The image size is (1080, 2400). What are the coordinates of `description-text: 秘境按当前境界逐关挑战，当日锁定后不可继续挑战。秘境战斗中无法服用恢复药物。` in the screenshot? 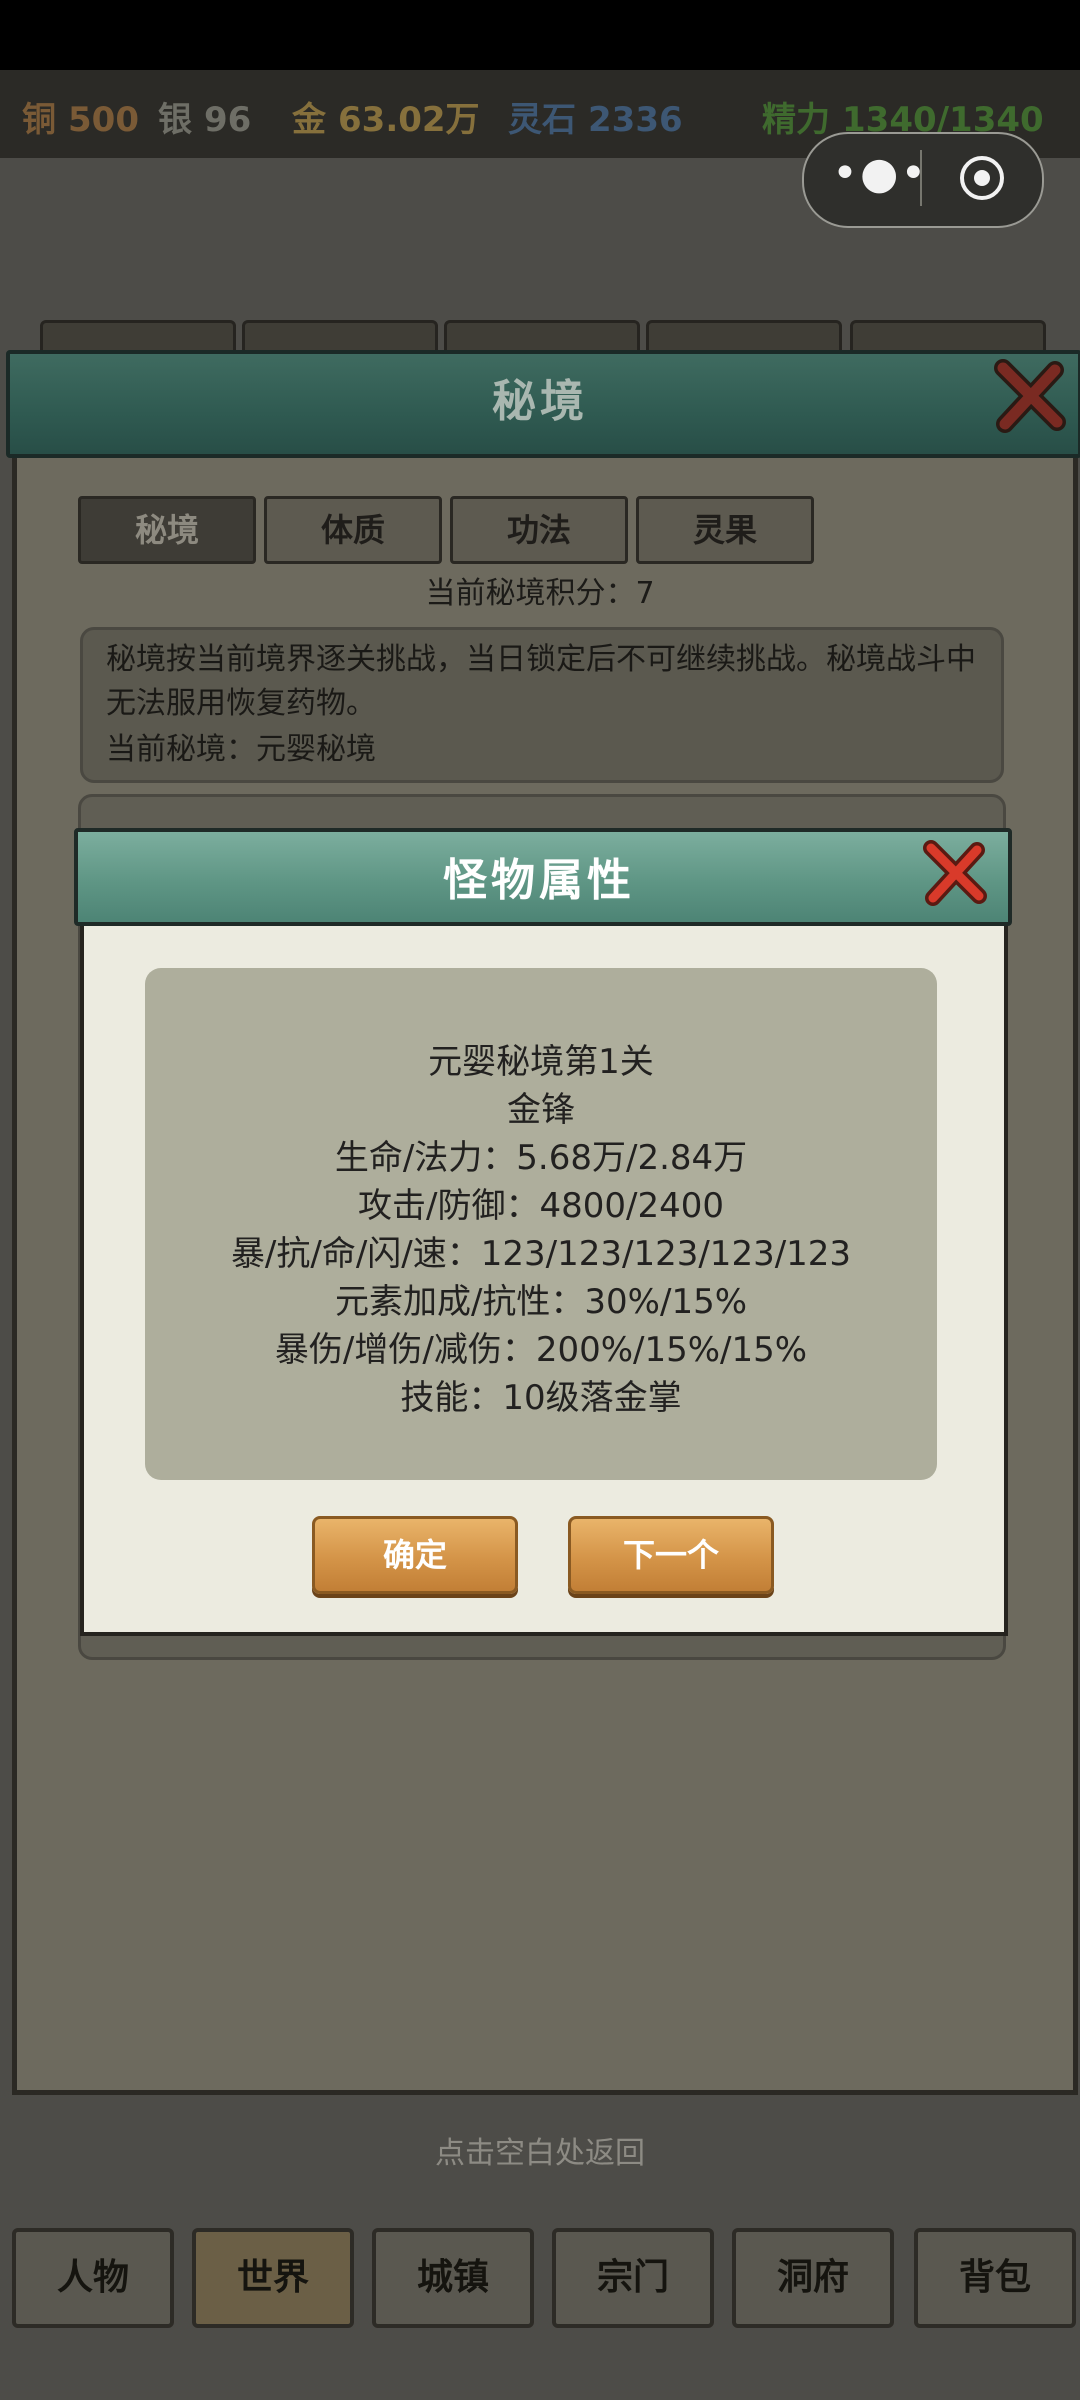 It's located at (541, 681).